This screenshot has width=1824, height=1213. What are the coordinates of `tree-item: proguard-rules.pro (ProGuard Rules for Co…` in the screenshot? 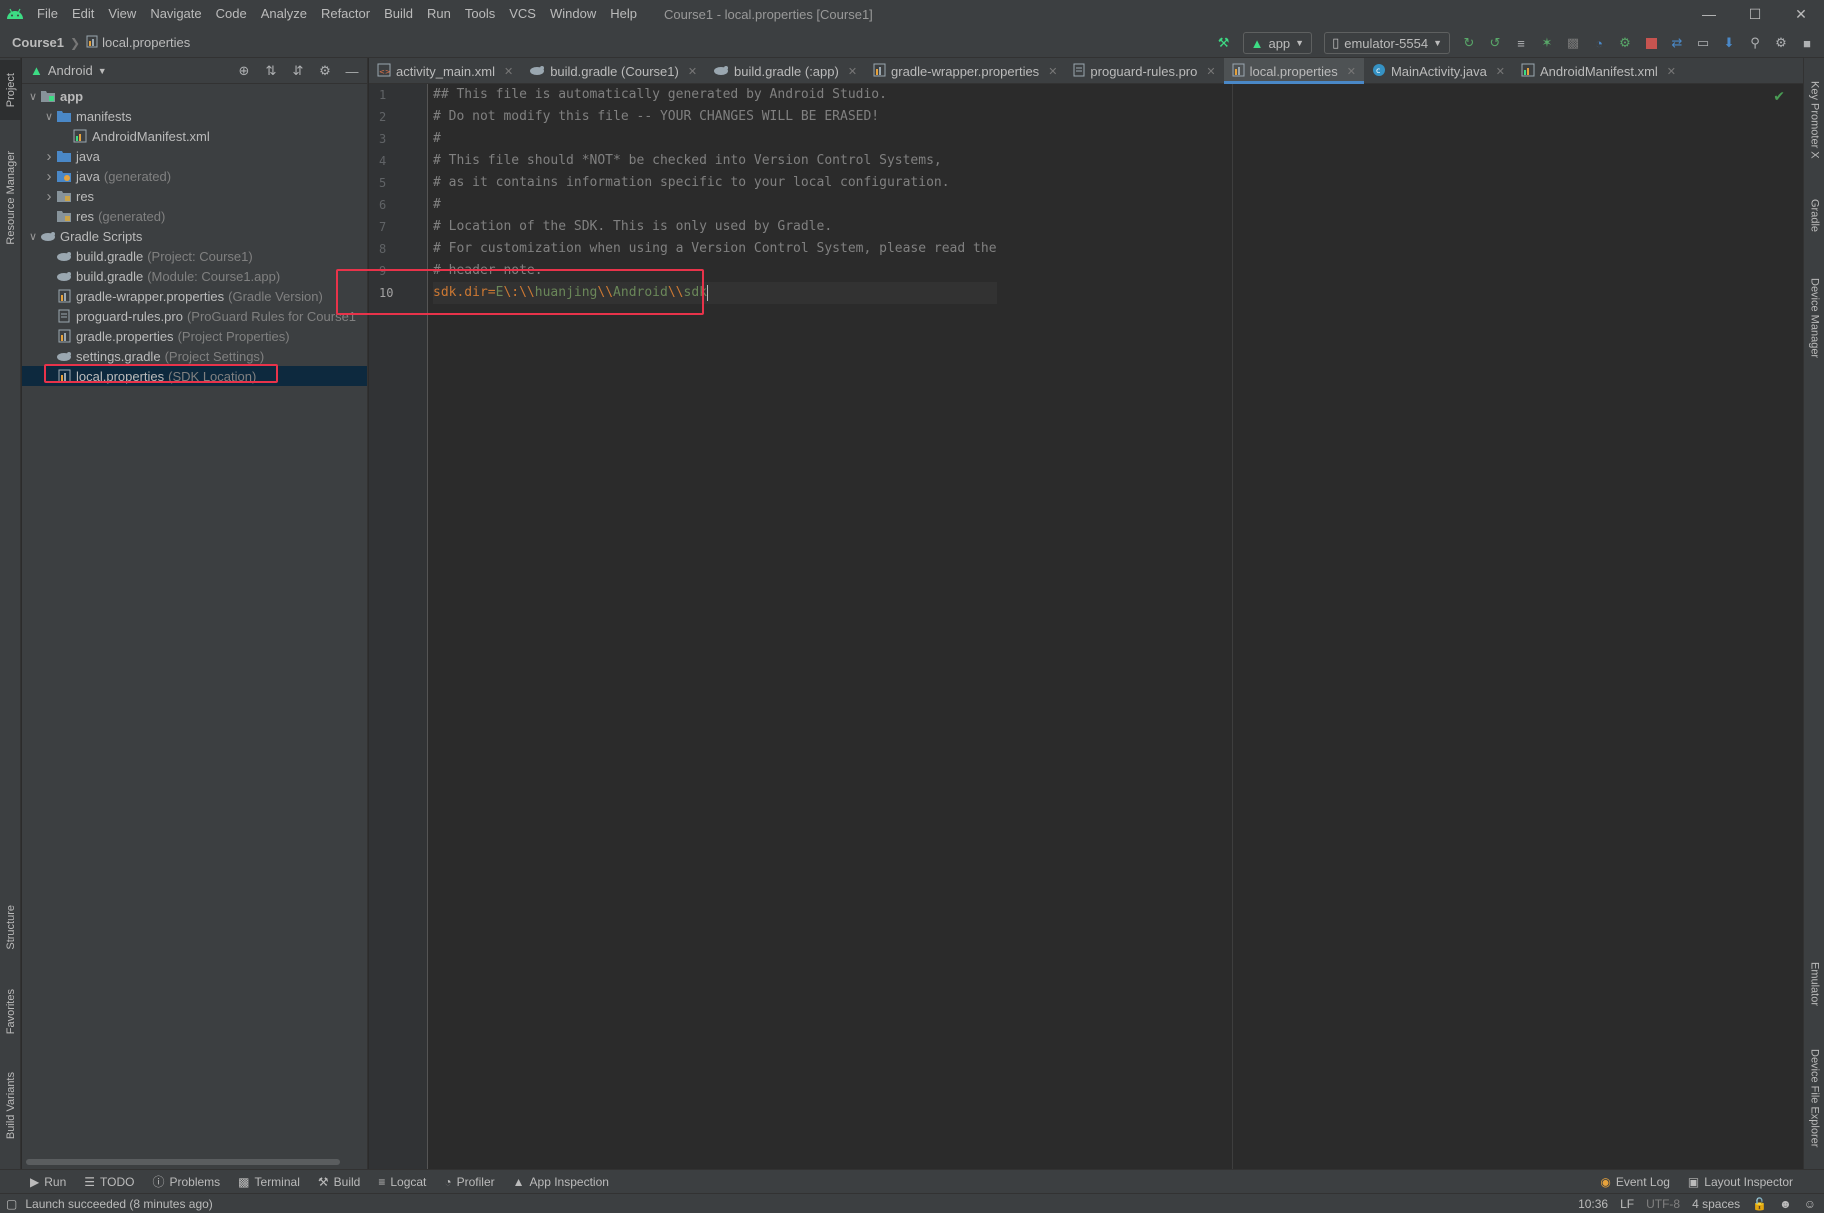 It's located at (194, 316).